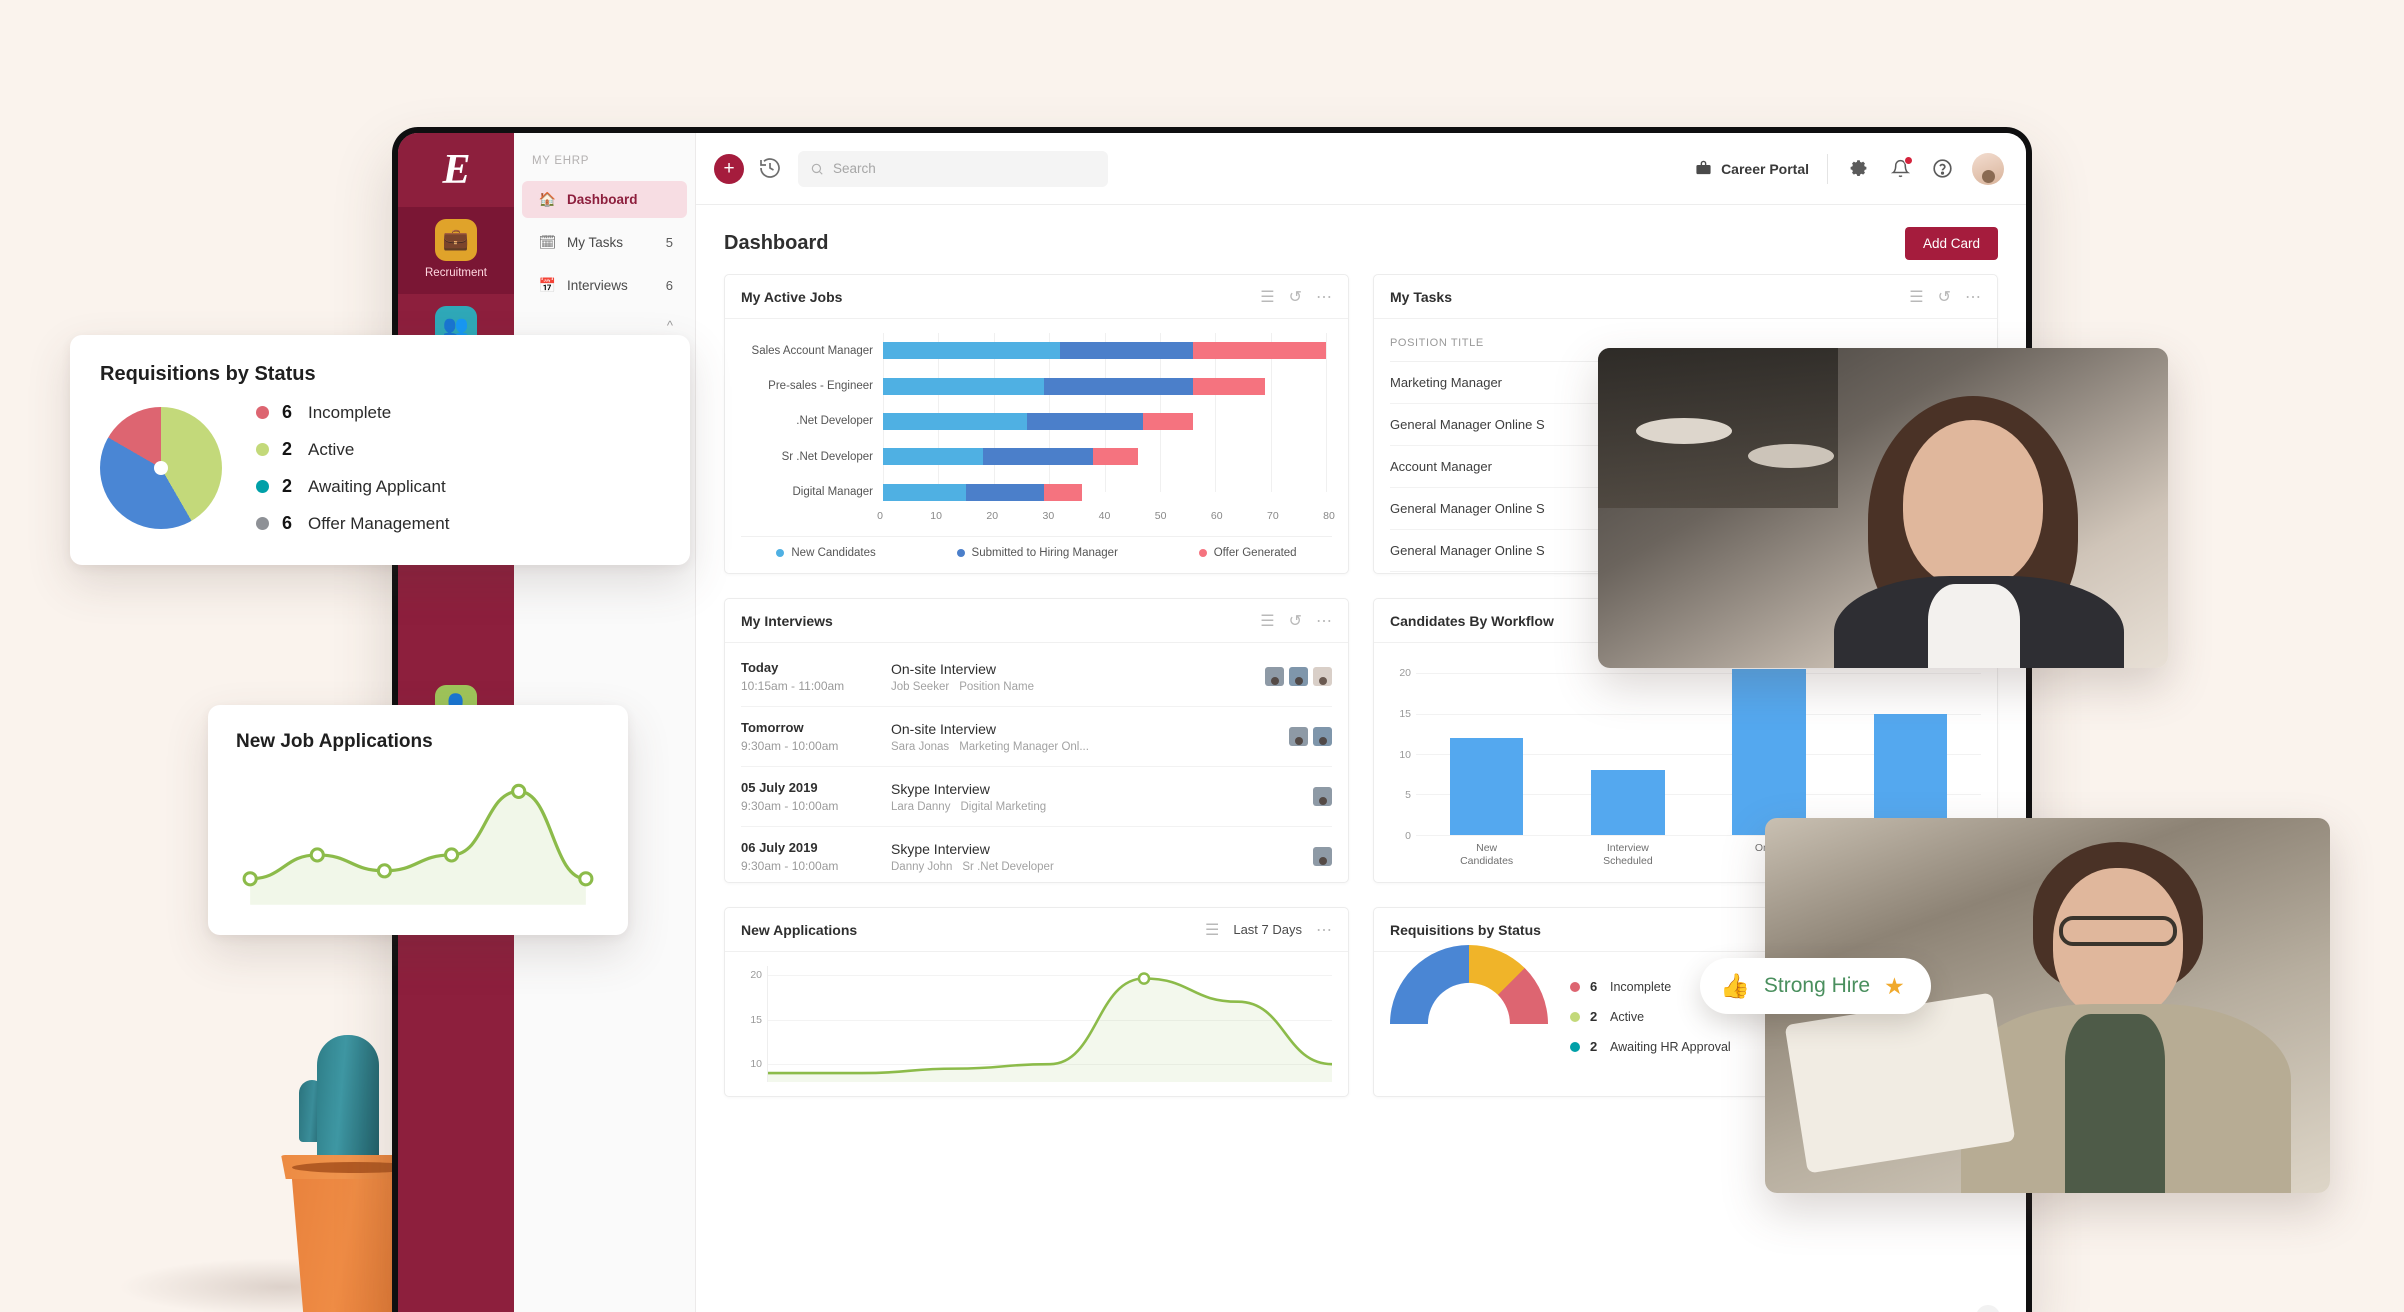 The width and height of the screenshot is (2404, 1312). I want to click on sidebar-item-count: 6, so click(669, 285).